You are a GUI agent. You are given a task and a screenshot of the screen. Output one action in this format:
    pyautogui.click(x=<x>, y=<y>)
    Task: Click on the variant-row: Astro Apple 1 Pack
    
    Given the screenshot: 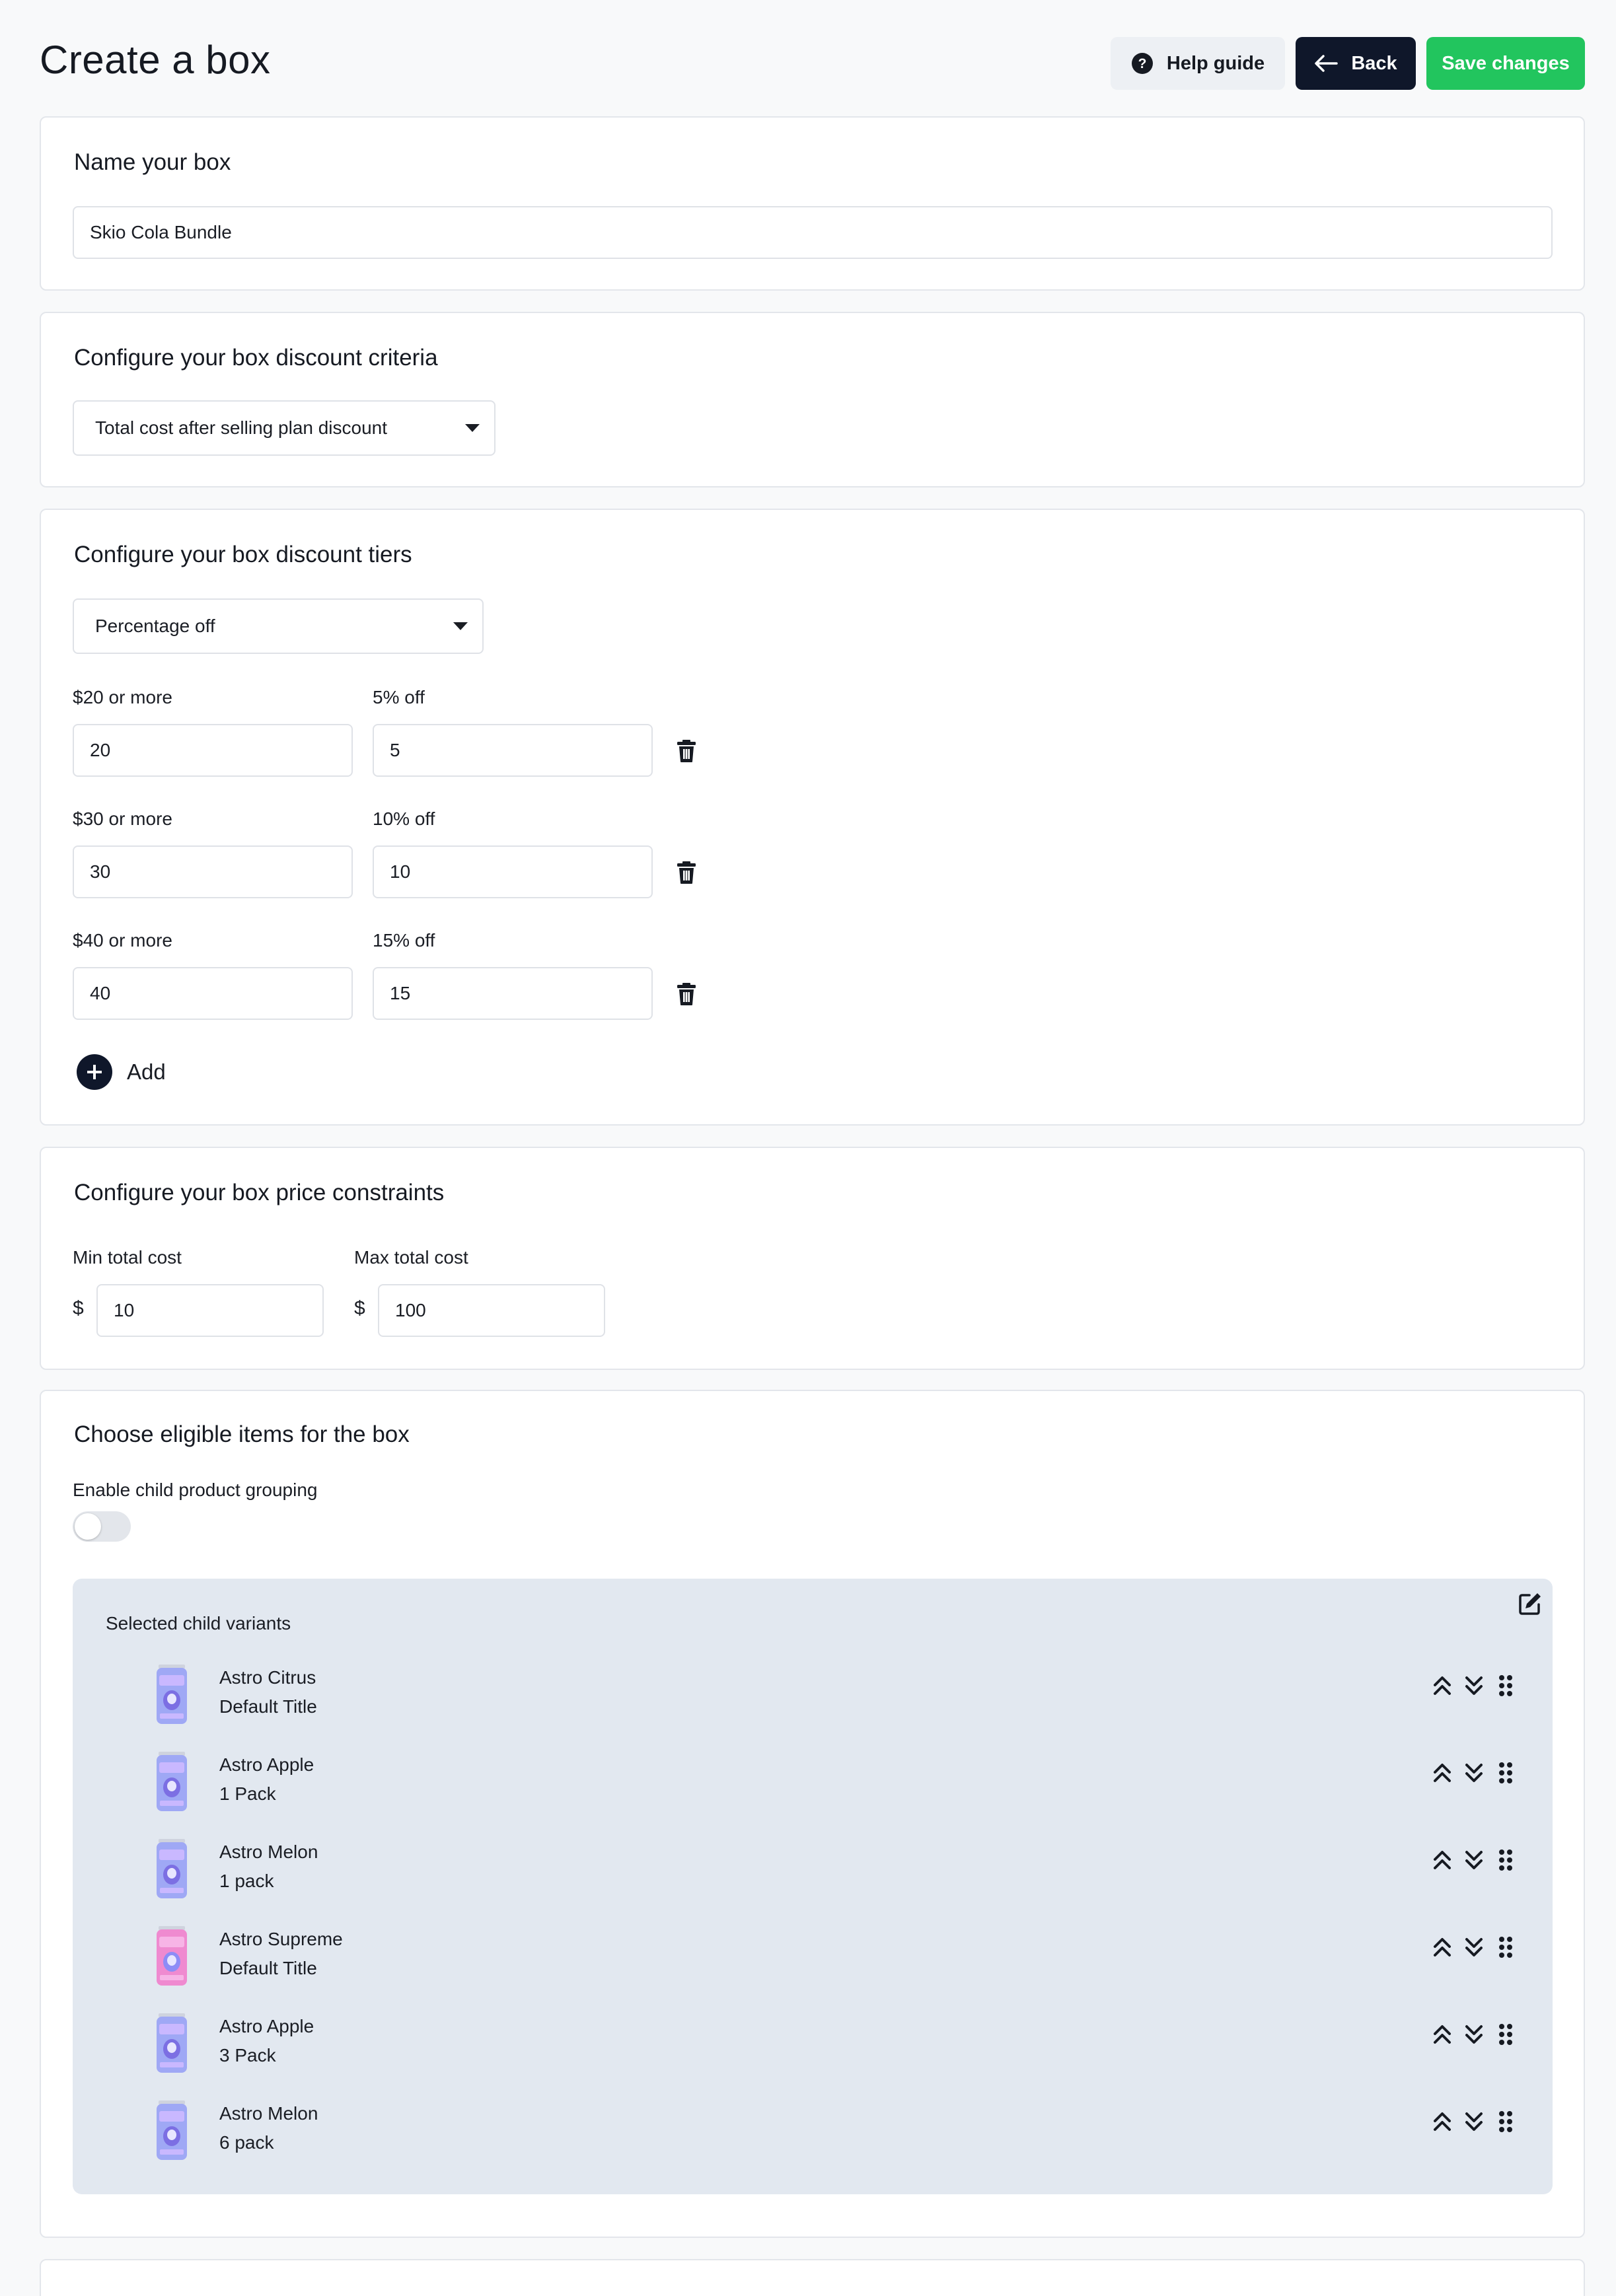 What is the action you would take?
    pyautogui.click(x=813, y=1784)
    